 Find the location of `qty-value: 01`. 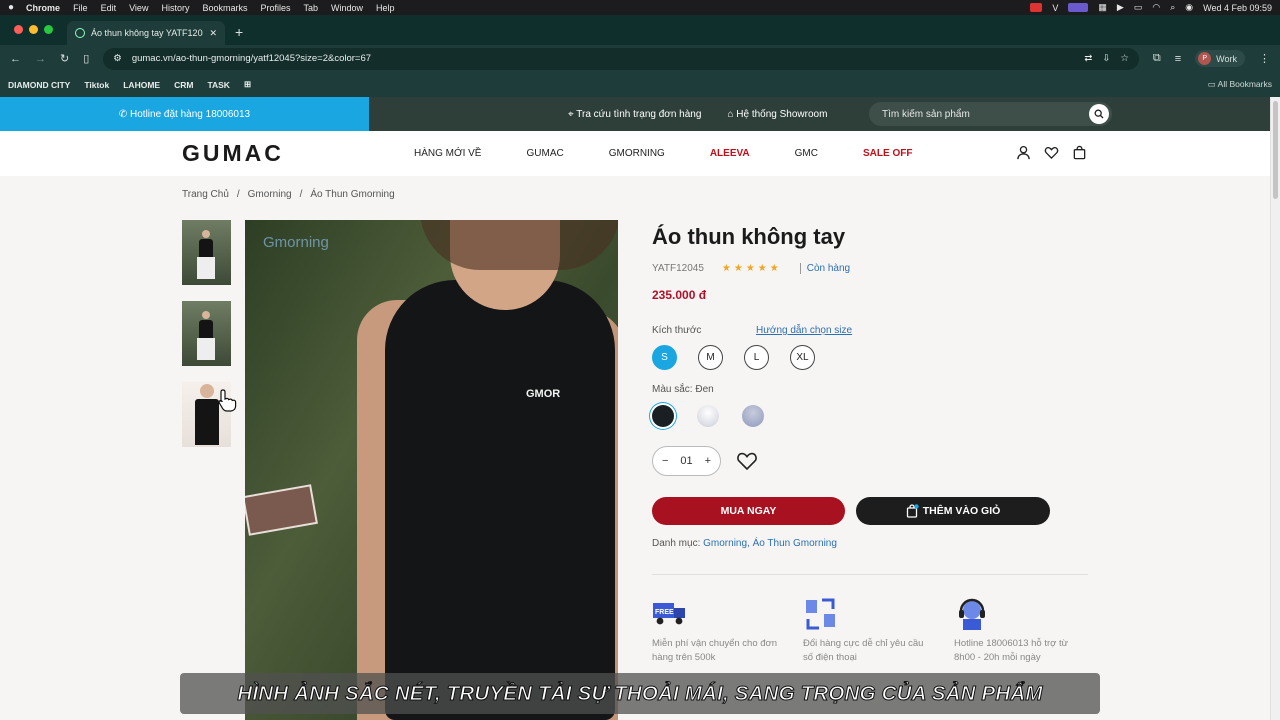

qty-value: 01 is located at coordinates (686, 461).